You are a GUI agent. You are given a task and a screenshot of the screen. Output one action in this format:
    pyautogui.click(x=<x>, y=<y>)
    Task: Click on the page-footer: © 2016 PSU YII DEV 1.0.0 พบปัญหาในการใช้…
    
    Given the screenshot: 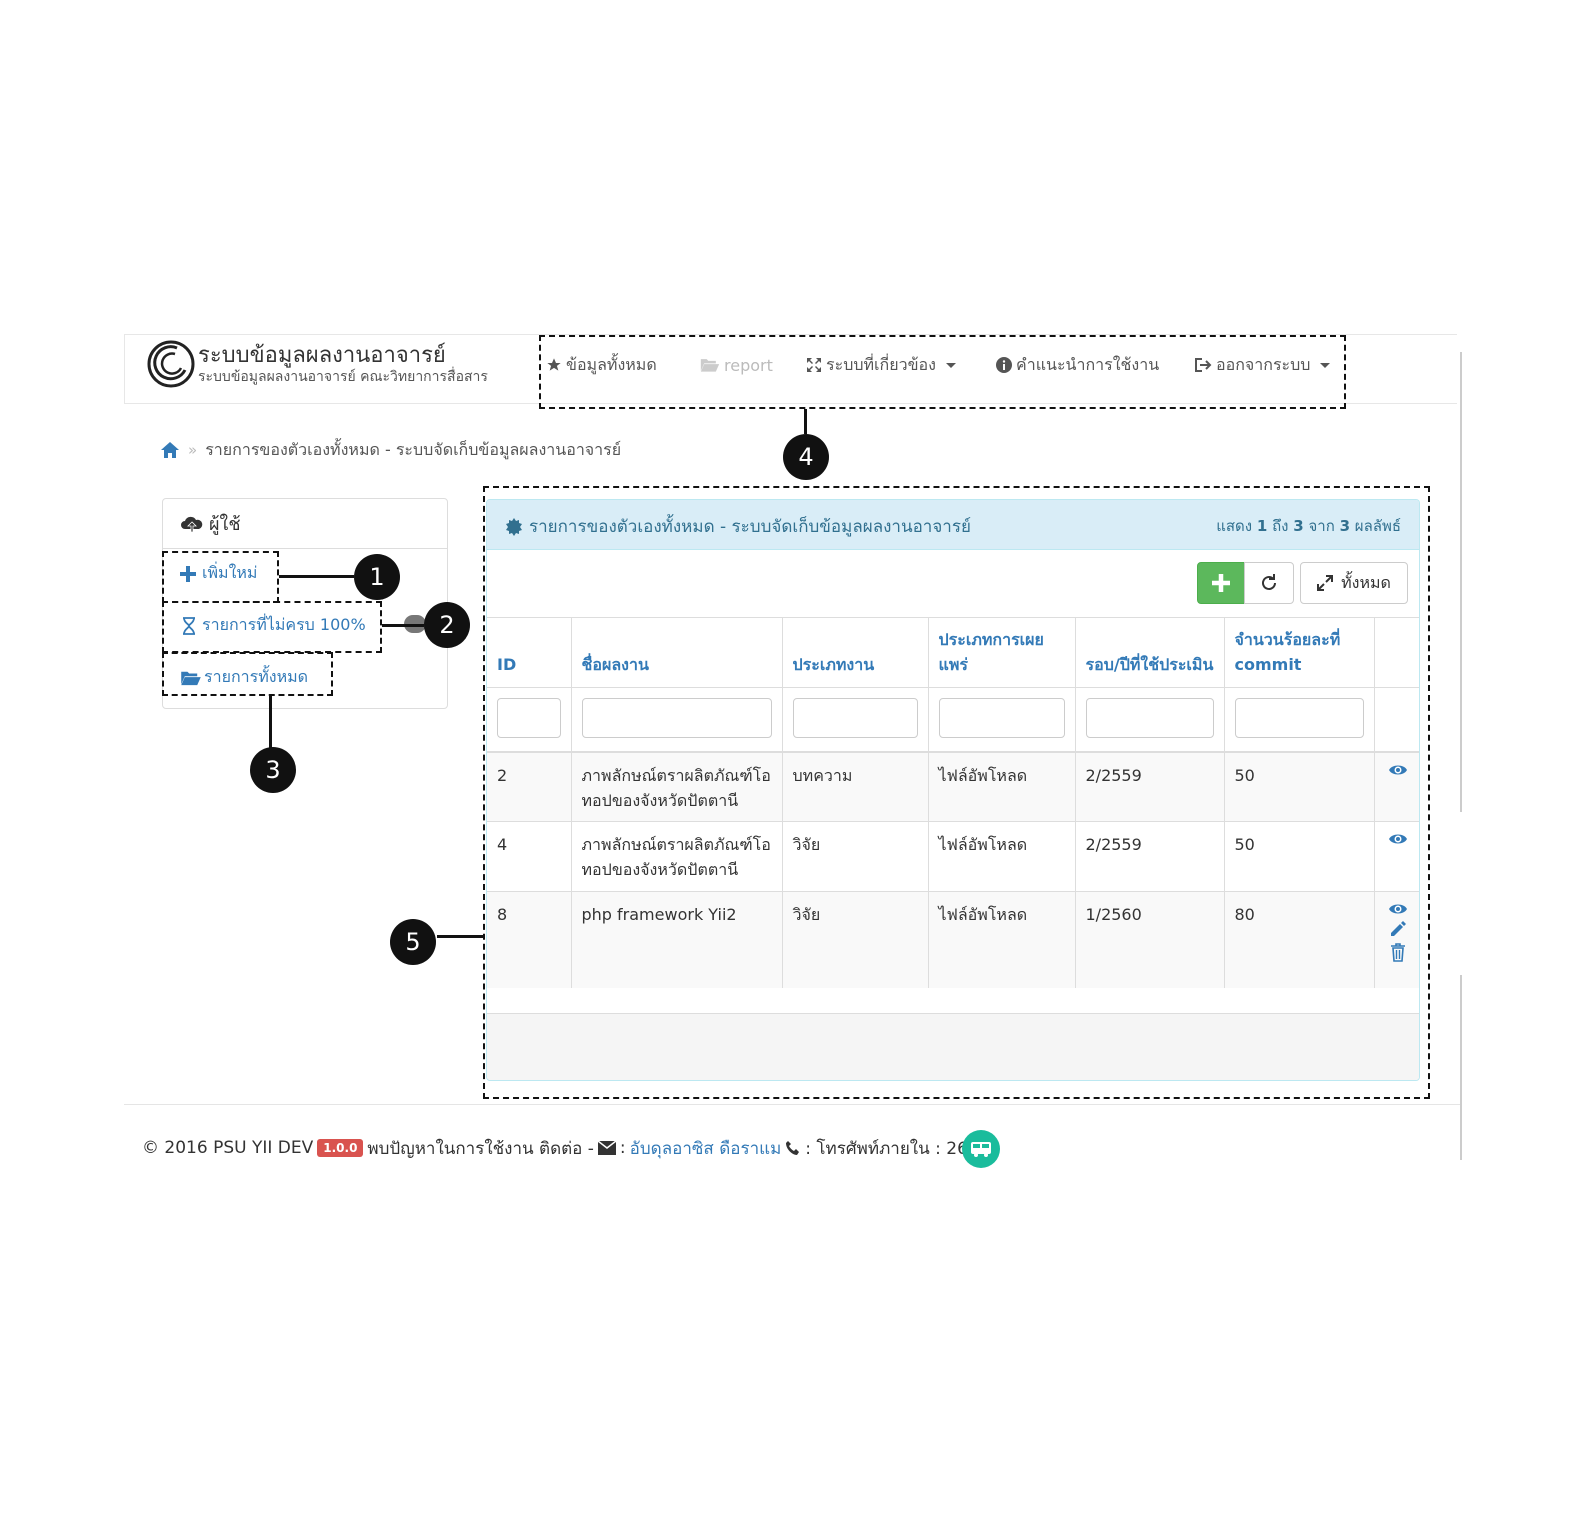 What is the action you would take?
    pyautogui.click(x=566, y=1148)
    